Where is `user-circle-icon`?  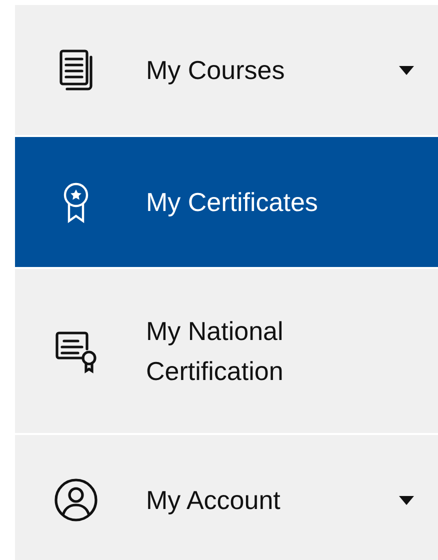 user-circle-icon is located at coordinates (76, 500).